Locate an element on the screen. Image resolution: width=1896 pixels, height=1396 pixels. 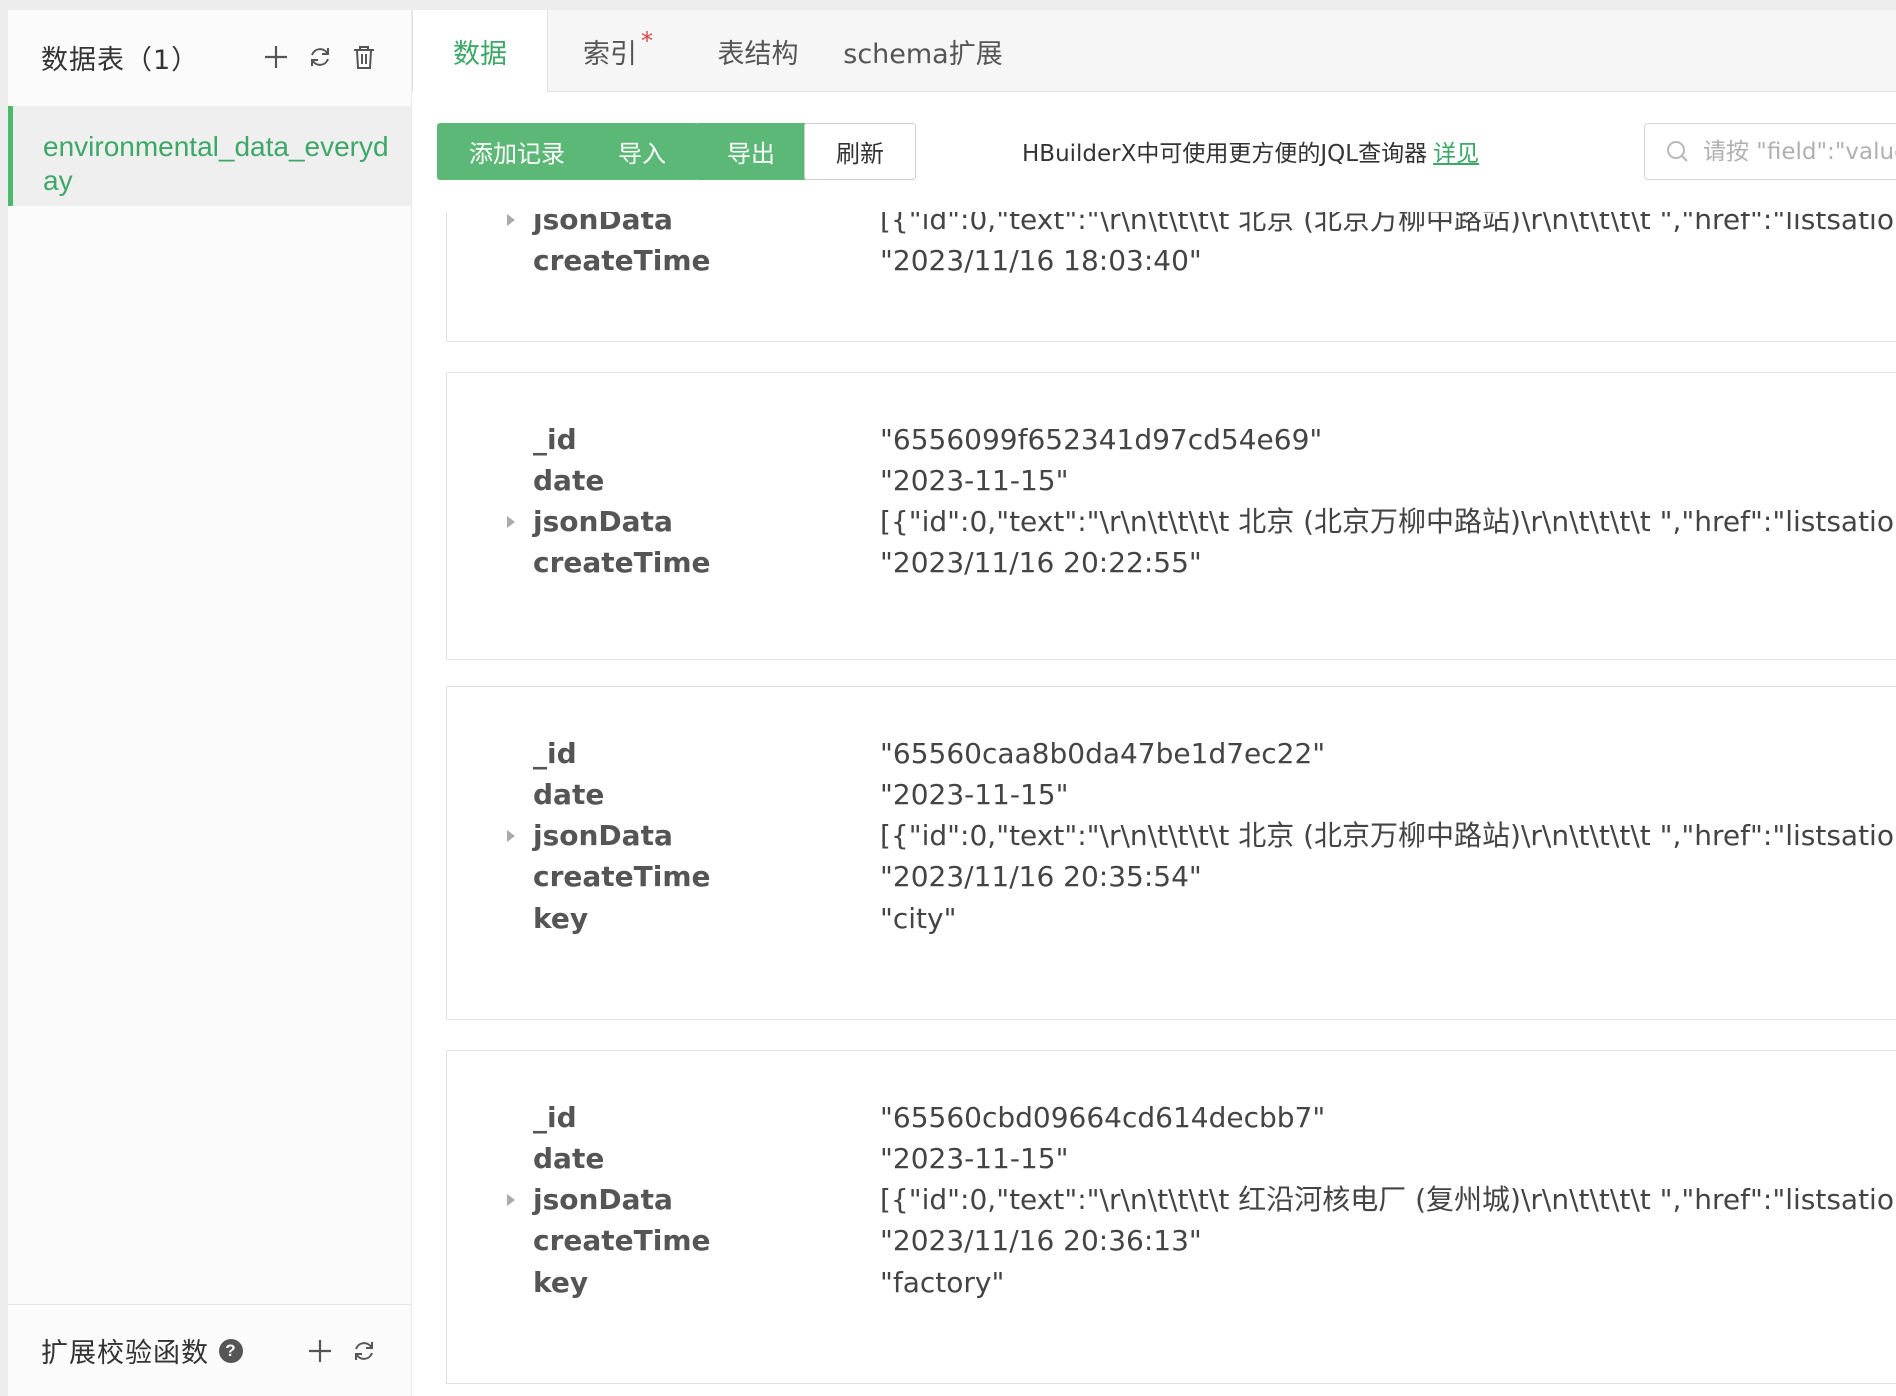
record-field: key "factory" is located at coordinates (1171, 1283).